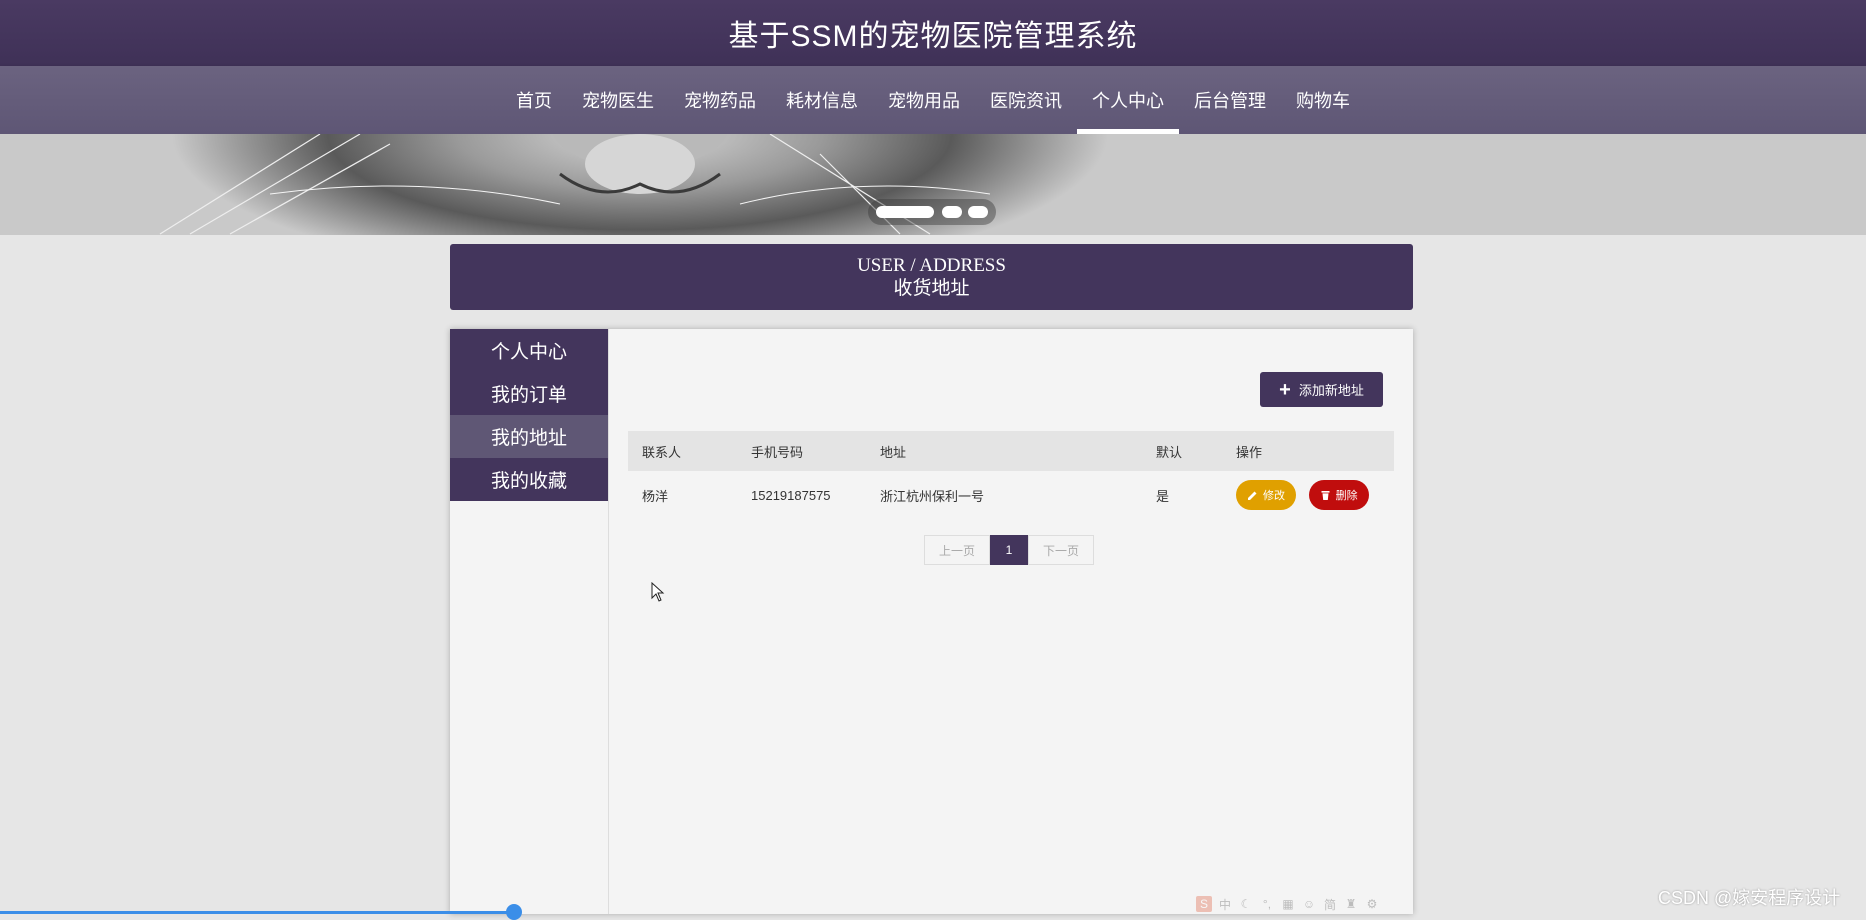 The height and width of the screenshot is (920, 1866). I want to click on prev-page-button: 上一页, so click(957, 550).